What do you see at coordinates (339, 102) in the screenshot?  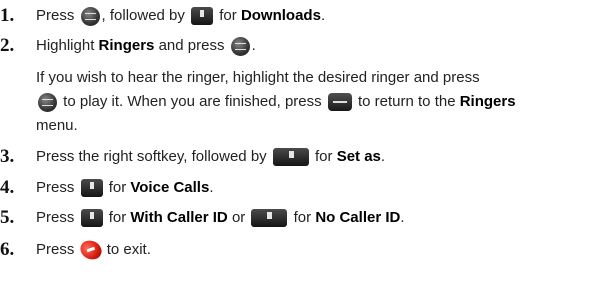 I see `back-key-icon` at bounding box center [339, 102].